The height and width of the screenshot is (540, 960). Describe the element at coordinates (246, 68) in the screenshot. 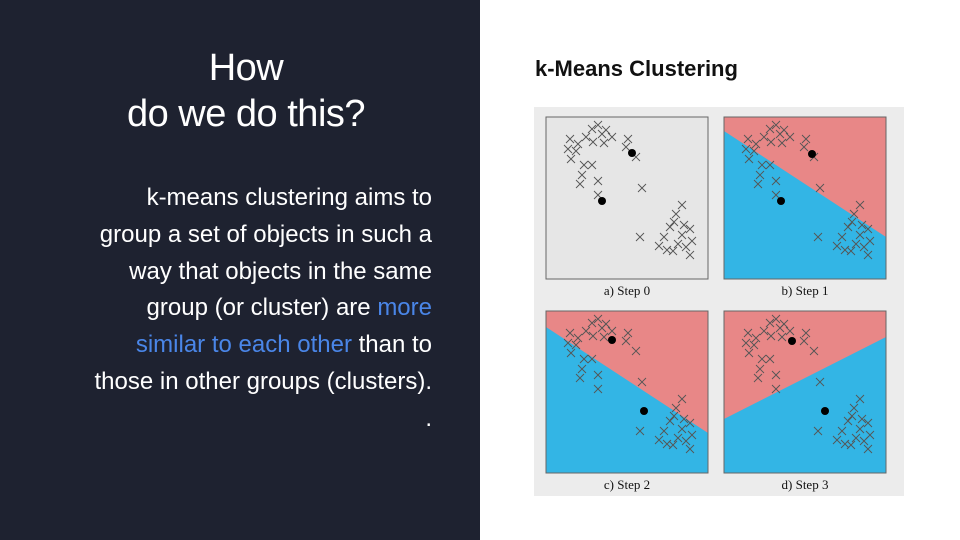

I see `slide-heading-line-1: How` at that location.